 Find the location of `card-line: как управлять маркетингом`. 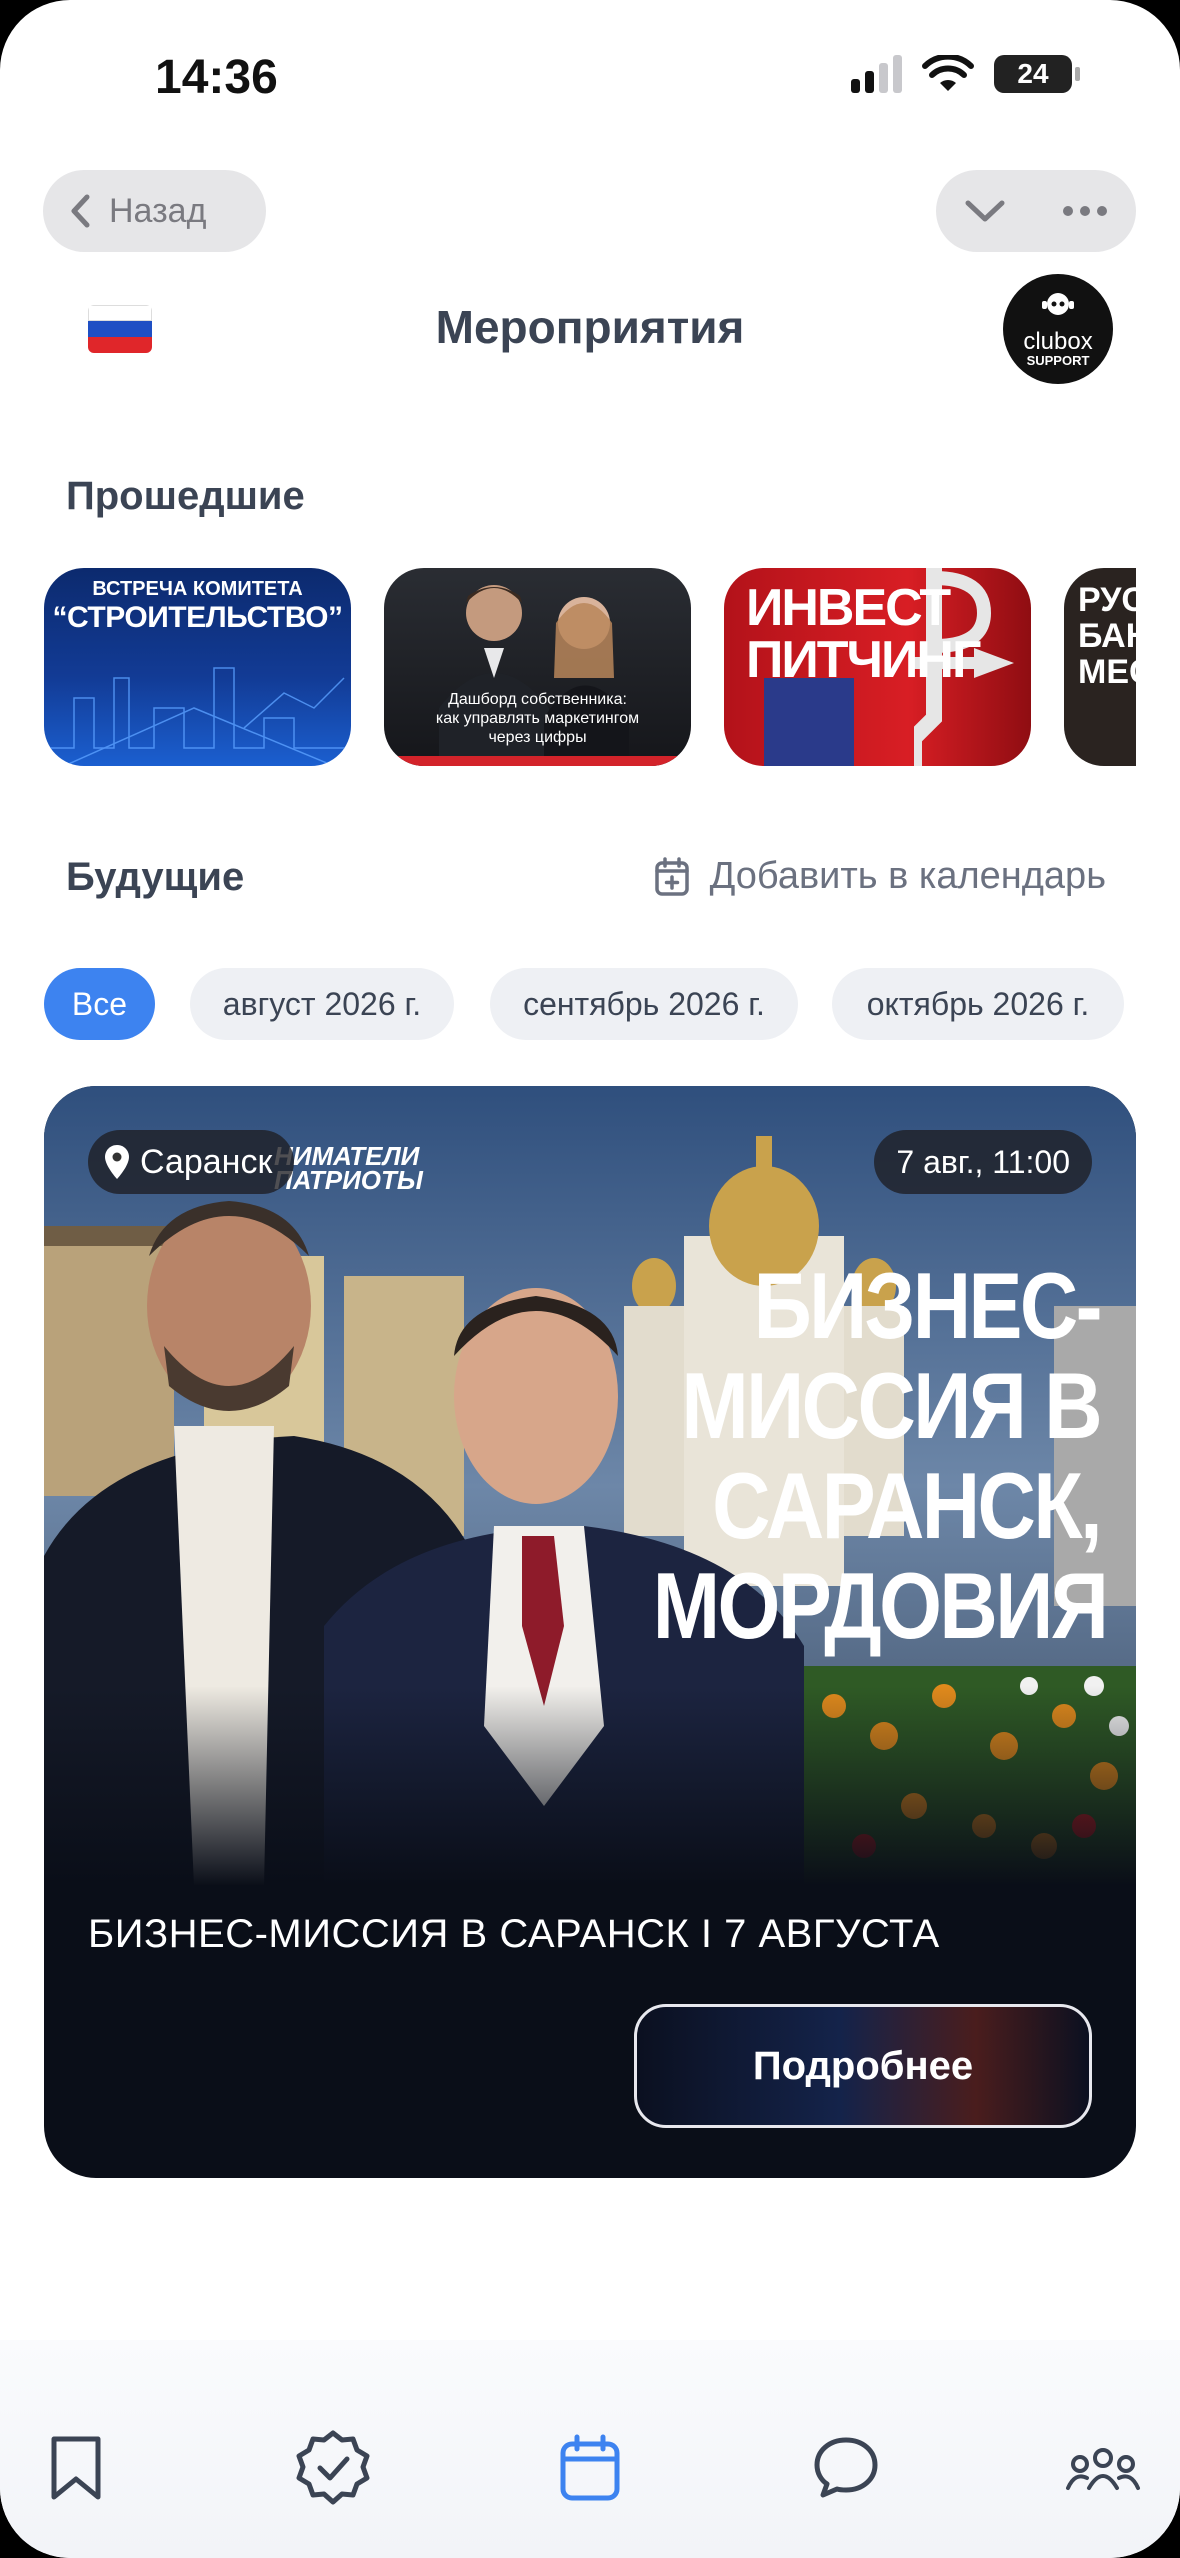

card-line: как управлять маркетингом is located at coordinates (537, 718).